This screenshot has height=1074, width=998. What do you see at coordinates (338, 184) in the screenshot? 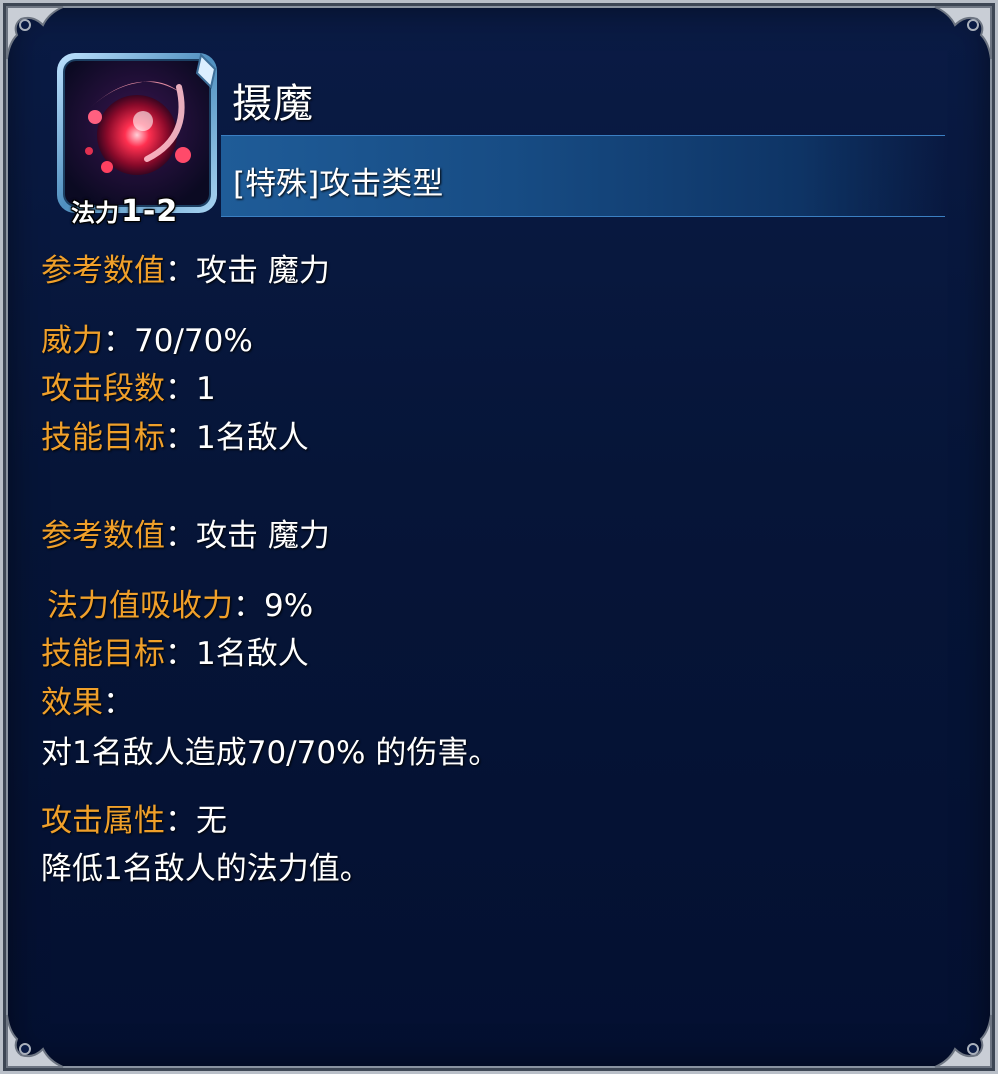
I see `skill-type: [特殊]攻击类型` at bounding box center [338, 184].